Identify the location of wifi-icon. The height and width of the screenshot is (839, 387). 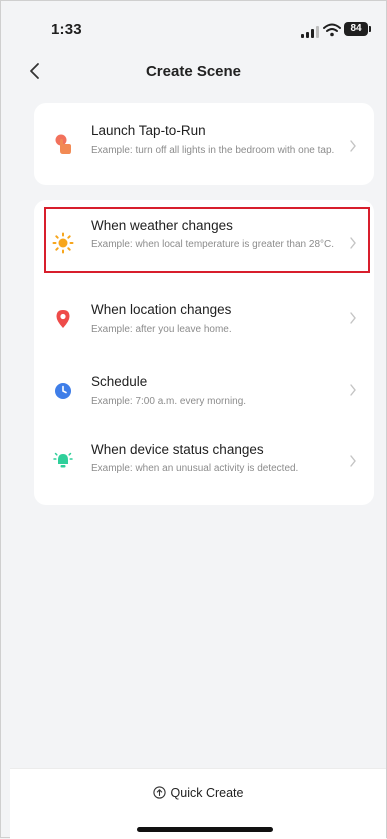
(332, 30).